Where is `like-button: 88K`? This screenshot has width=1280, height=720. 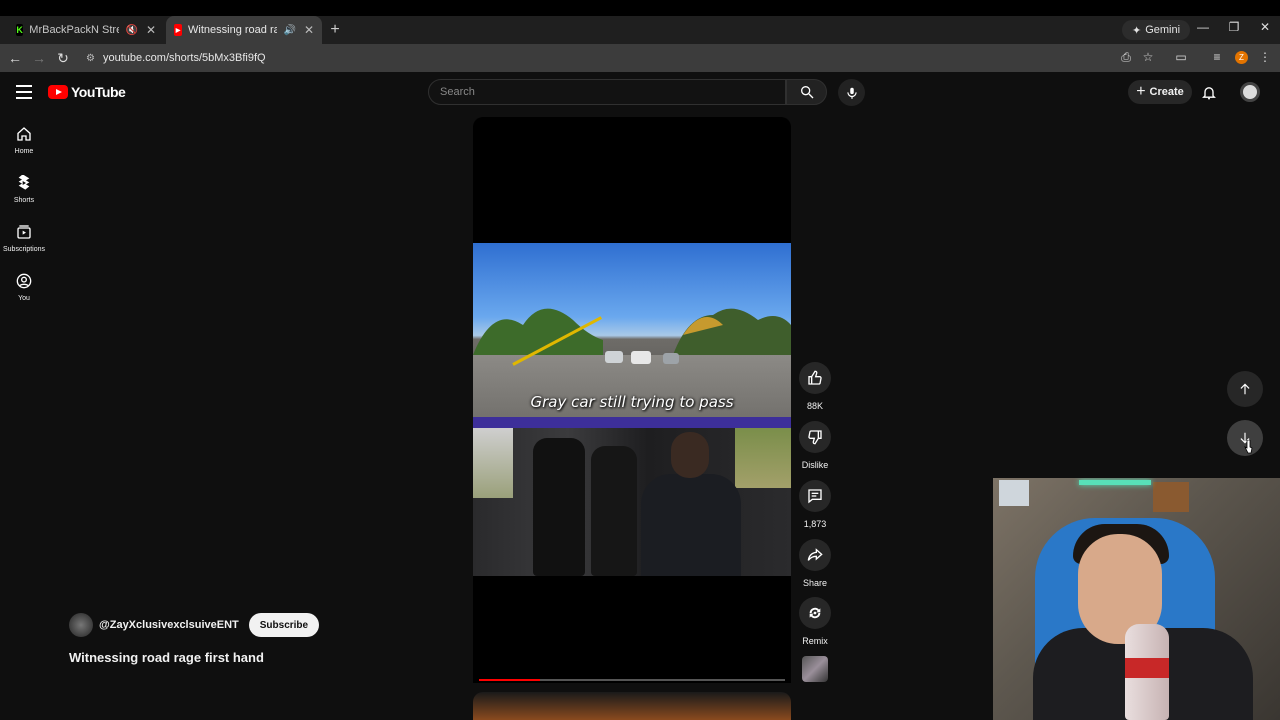 like-button: 88K is located at coordinates (815, 386).